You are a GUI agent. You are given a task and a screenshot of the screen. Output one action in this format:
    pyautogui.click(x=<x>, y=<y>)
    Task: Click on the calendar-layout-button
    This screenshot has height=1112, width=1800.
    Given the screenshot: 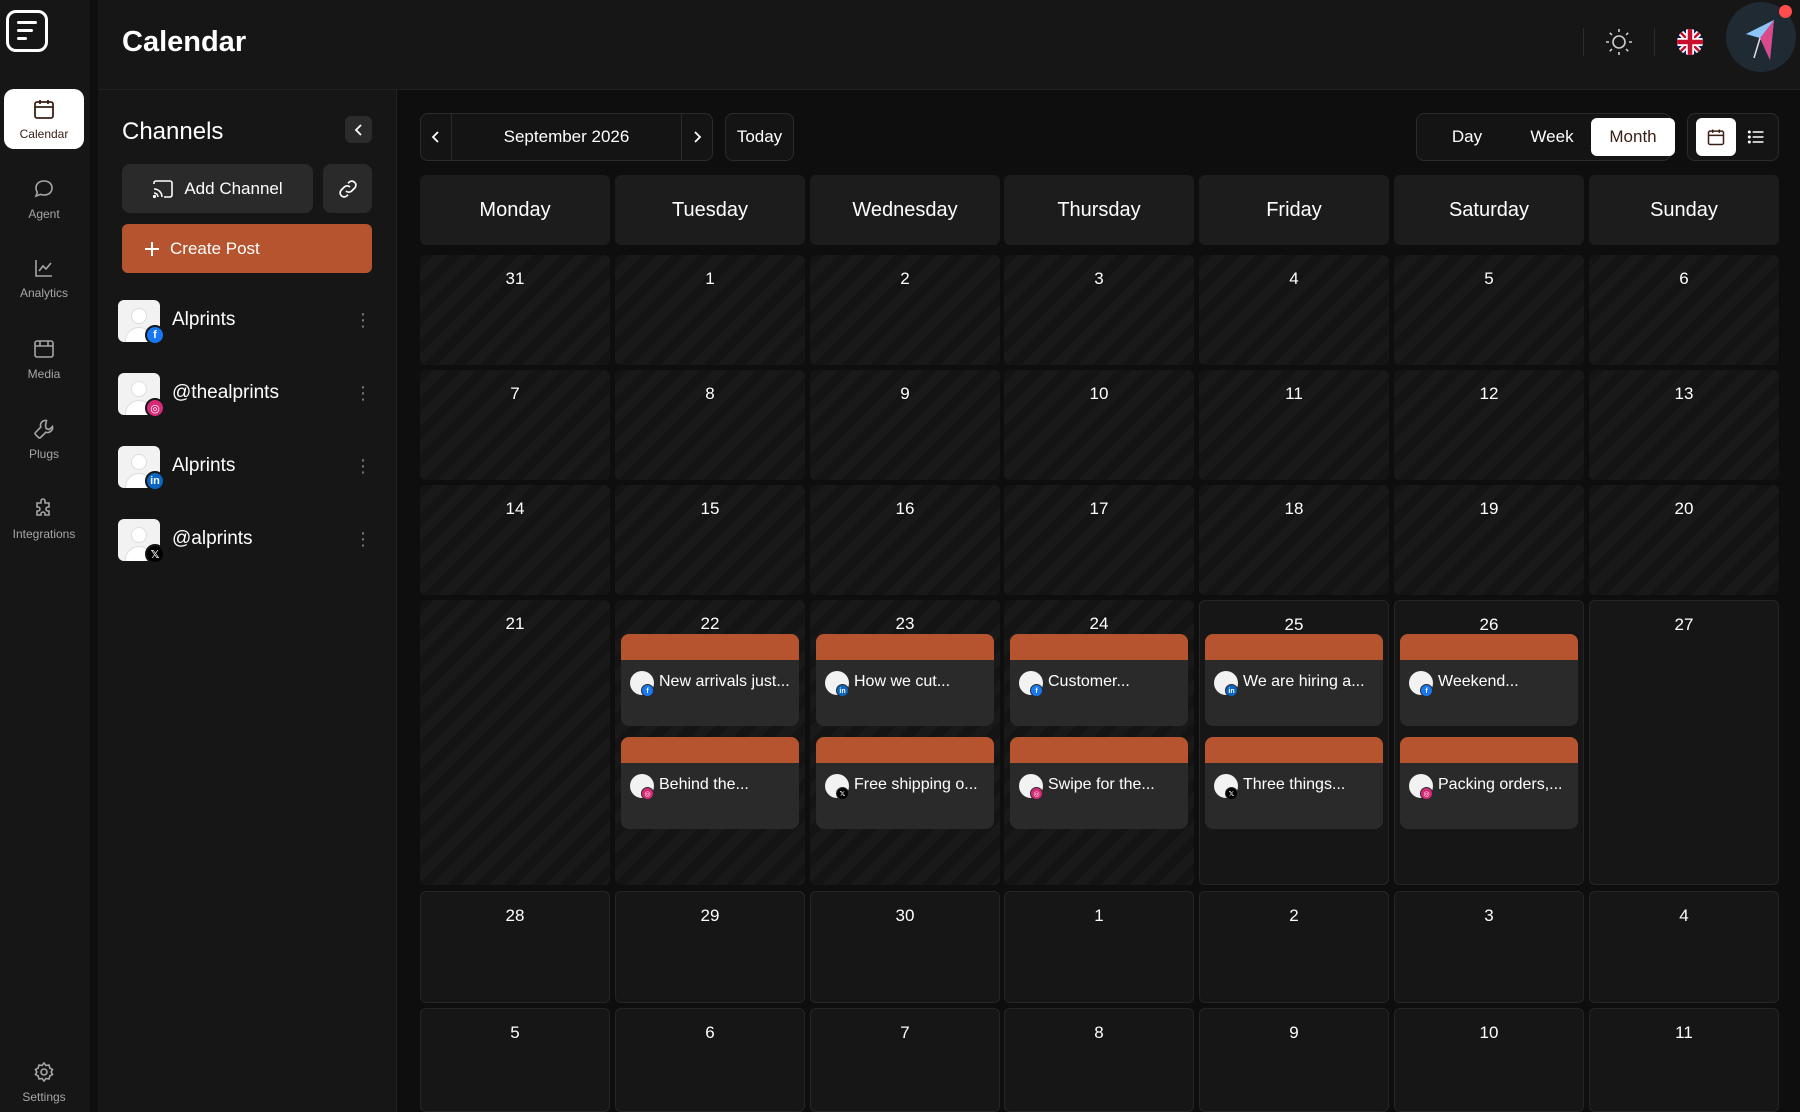 What is the action you would take?
    pyautogui.click(x=1716, y=137)
    